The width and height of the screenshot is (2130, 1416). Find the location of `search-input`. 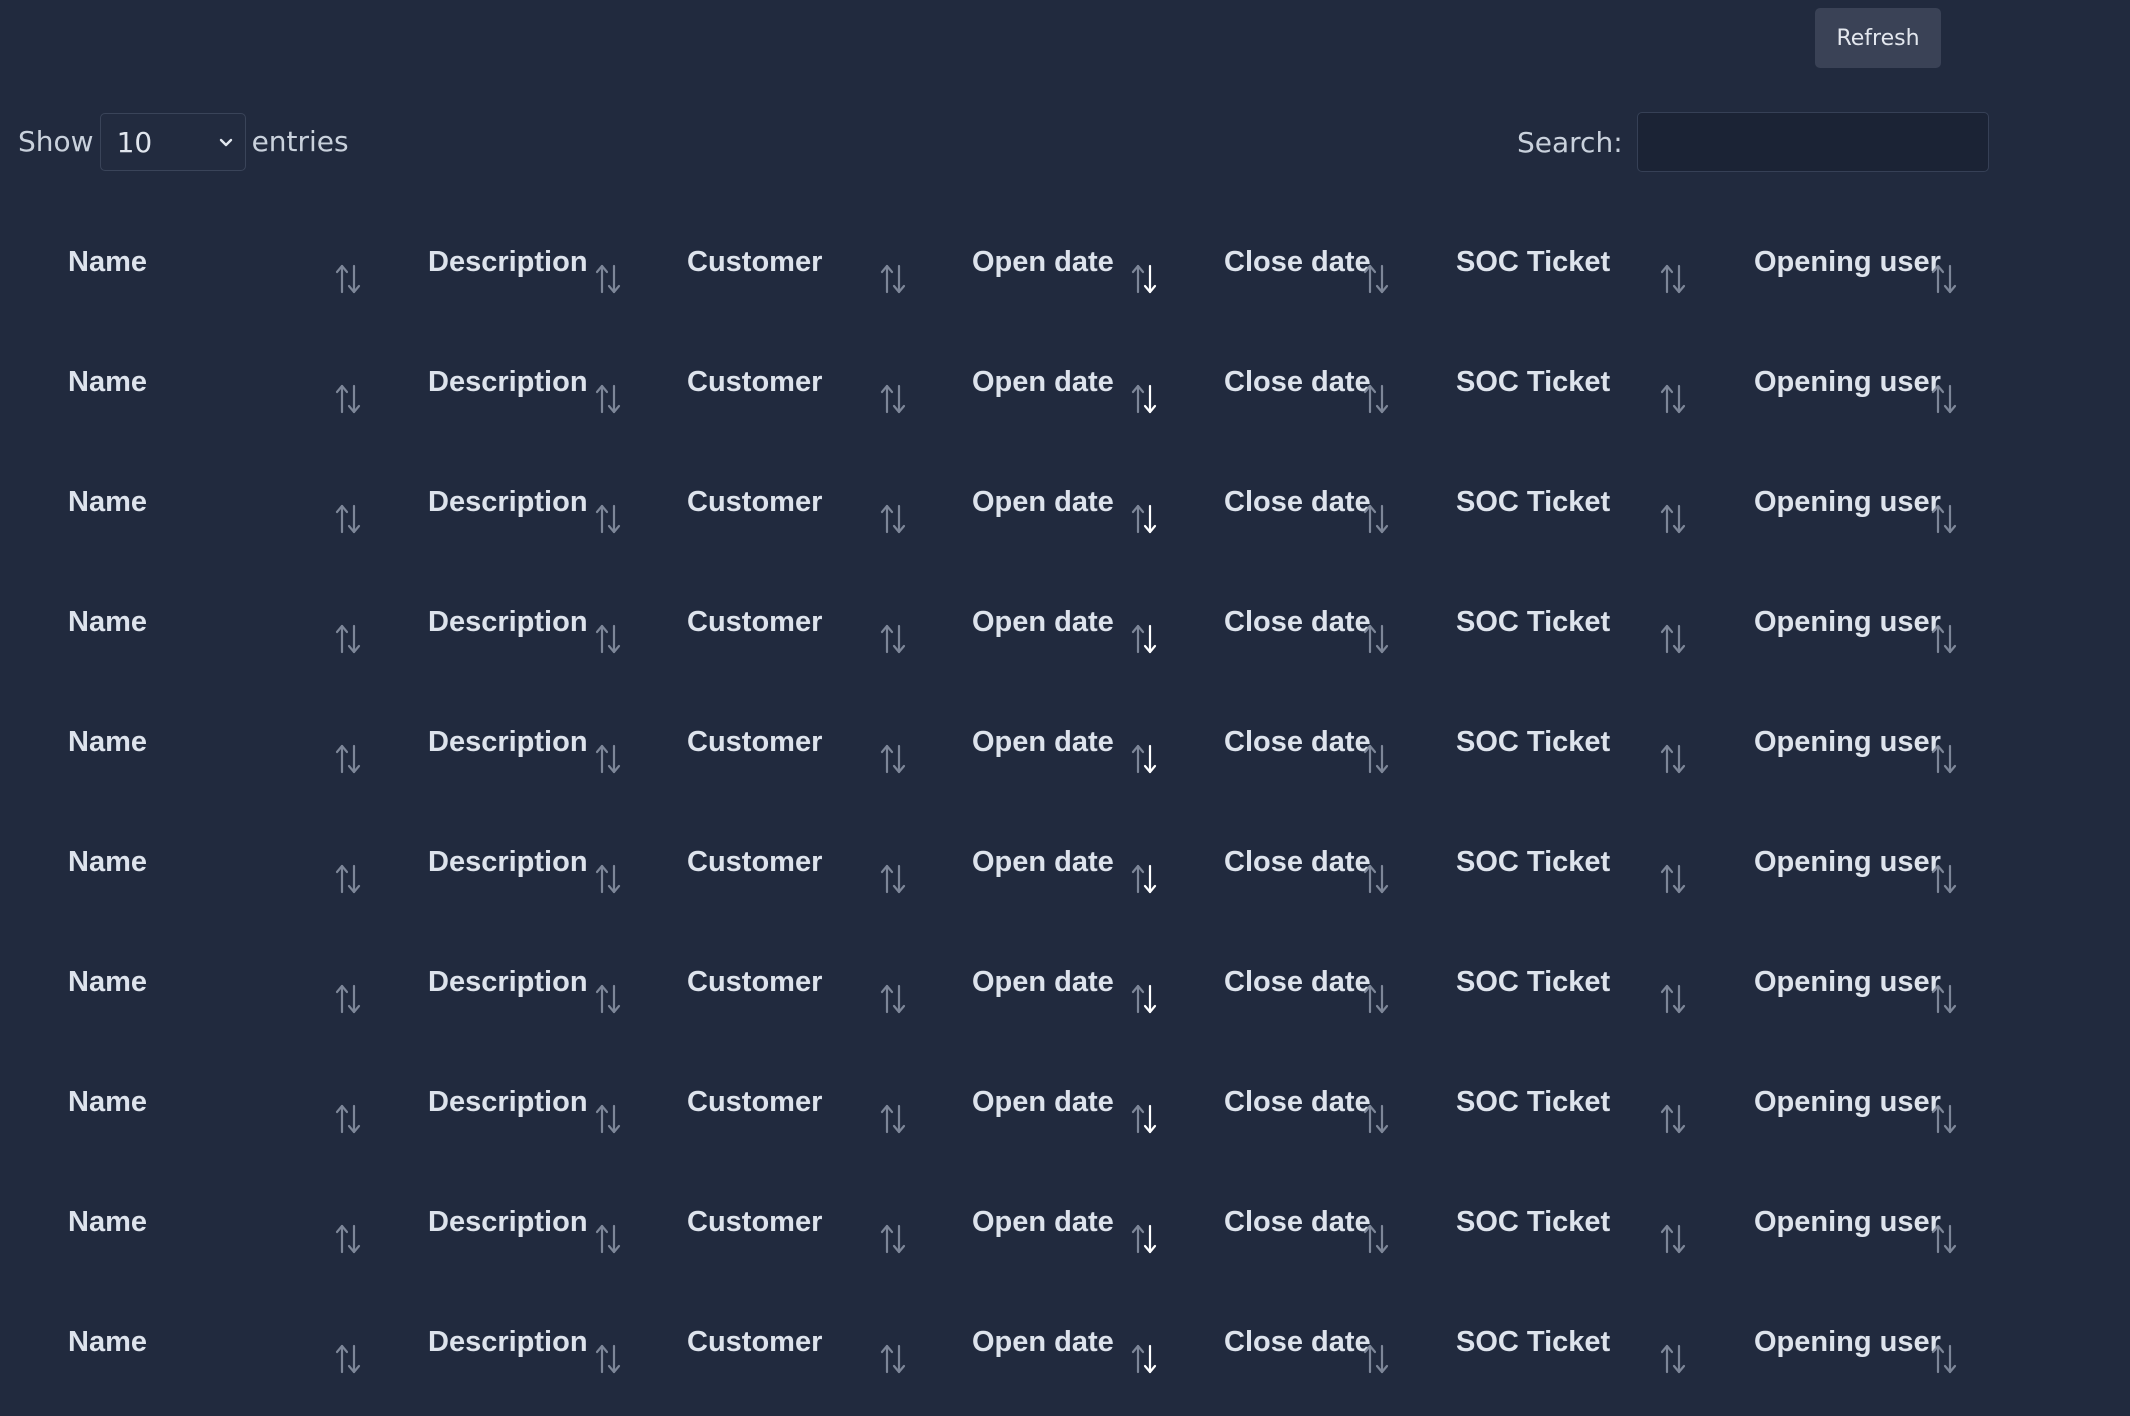

search-input is located at coordinates (1812, 142).